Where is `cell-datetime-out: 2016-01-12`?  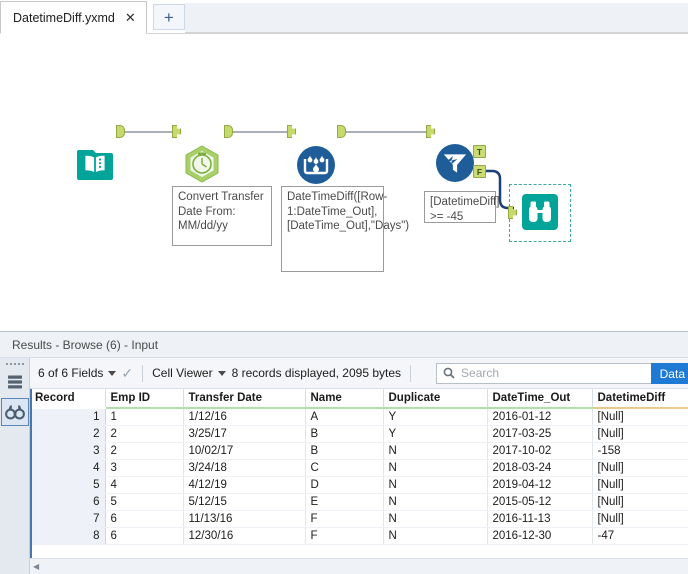
cell-datetime-out: 2016-01-12 is located at coordinates (540, 417).